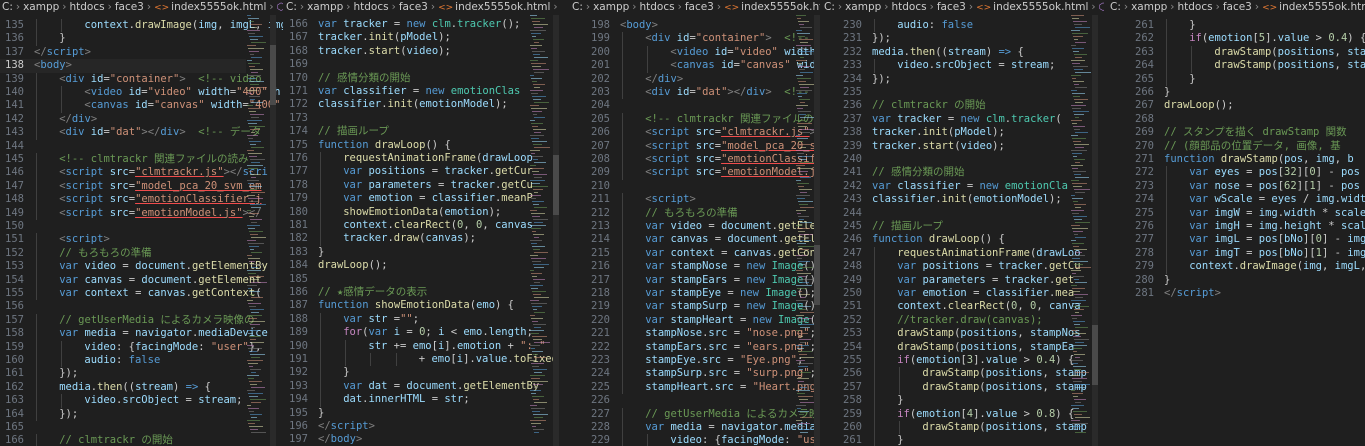 Image resolution: width=1365 pixels, height=446 pixels. Describe the element at coordinates (946, 401) in the screenshot. I see `code-line: 258}` at that location.